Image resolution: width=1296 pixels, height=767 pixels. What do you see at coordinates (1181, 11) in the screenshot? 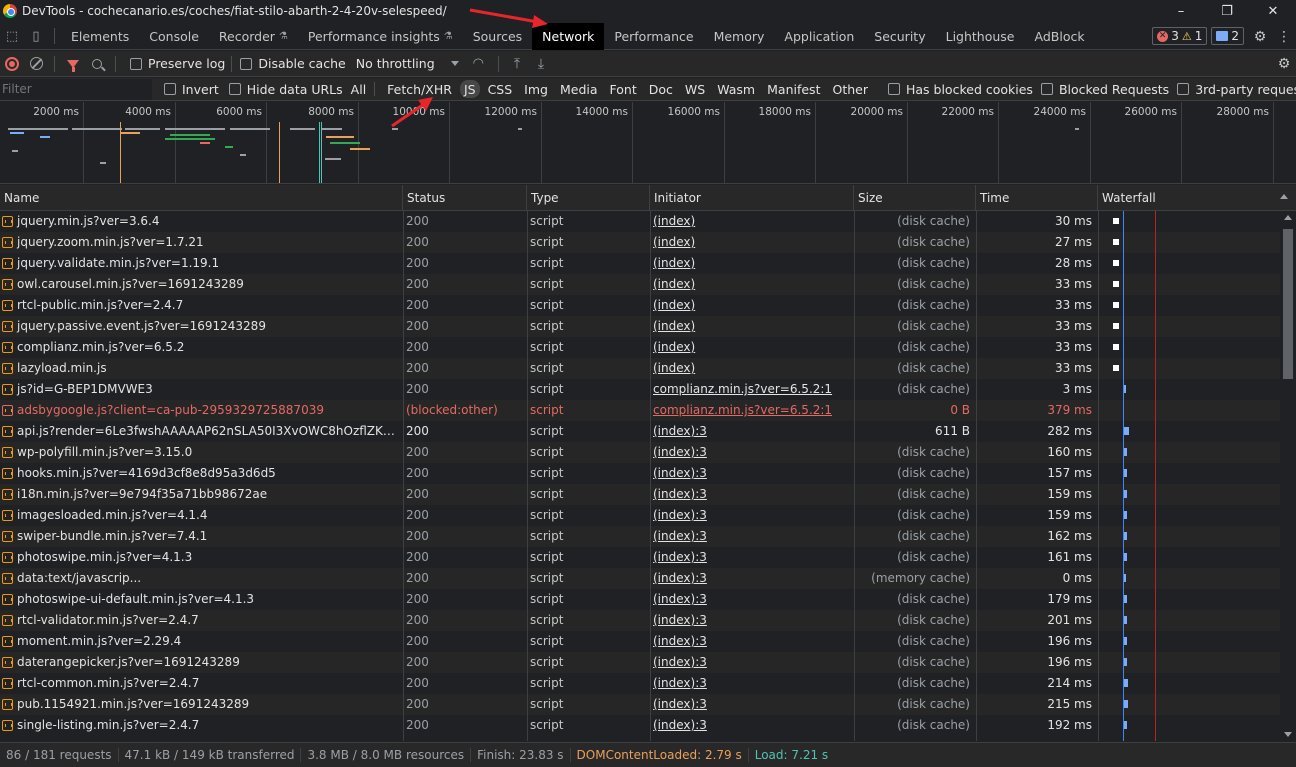
I see `minimize-icon: –` at bounding box center [1181, 11].